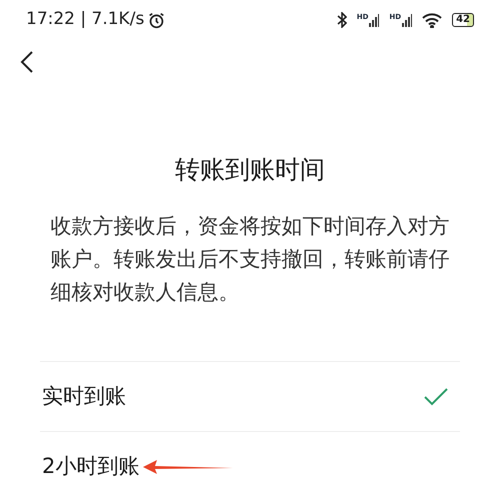  What do you see at coordinates (432, 20) in the screenshot?
I see `wifi-icon` at bounding box center [432, 20].